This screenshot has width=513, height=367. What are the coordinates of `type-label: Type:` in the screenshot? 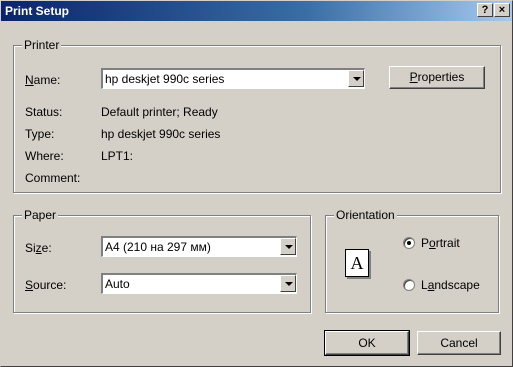 It's located at (40, 134).